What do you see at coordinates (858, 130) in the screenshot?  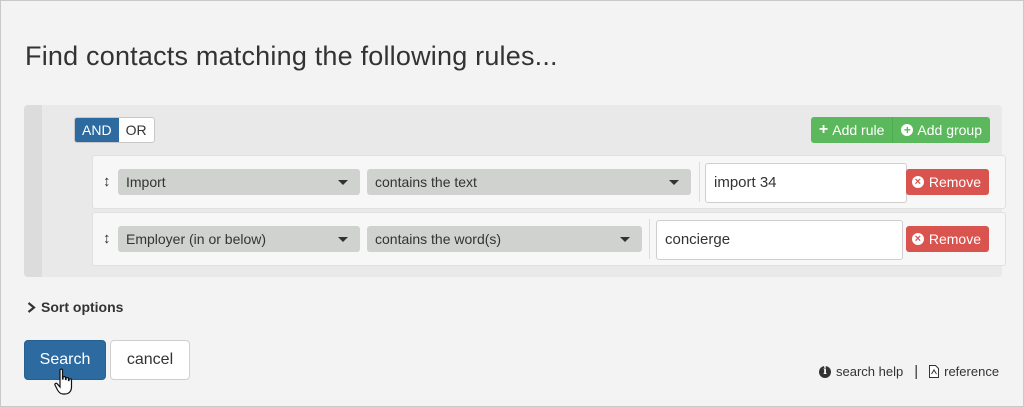 I see `add-rule-label: Add rule` at bounding box center [858, 130].